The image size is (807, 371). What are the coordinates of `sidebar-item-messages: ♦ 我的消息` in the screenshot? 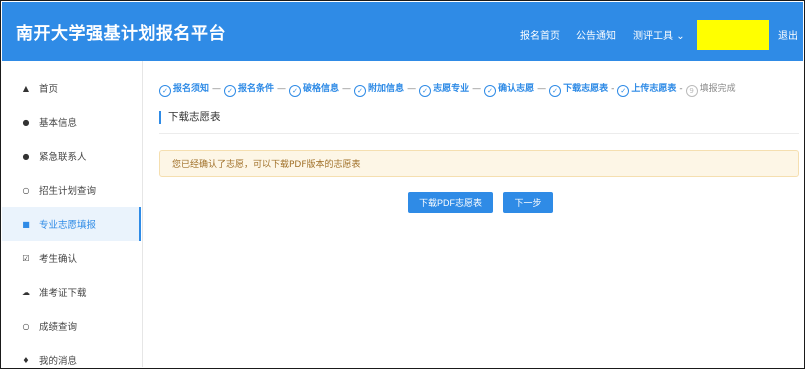 It's located at (71, 355).